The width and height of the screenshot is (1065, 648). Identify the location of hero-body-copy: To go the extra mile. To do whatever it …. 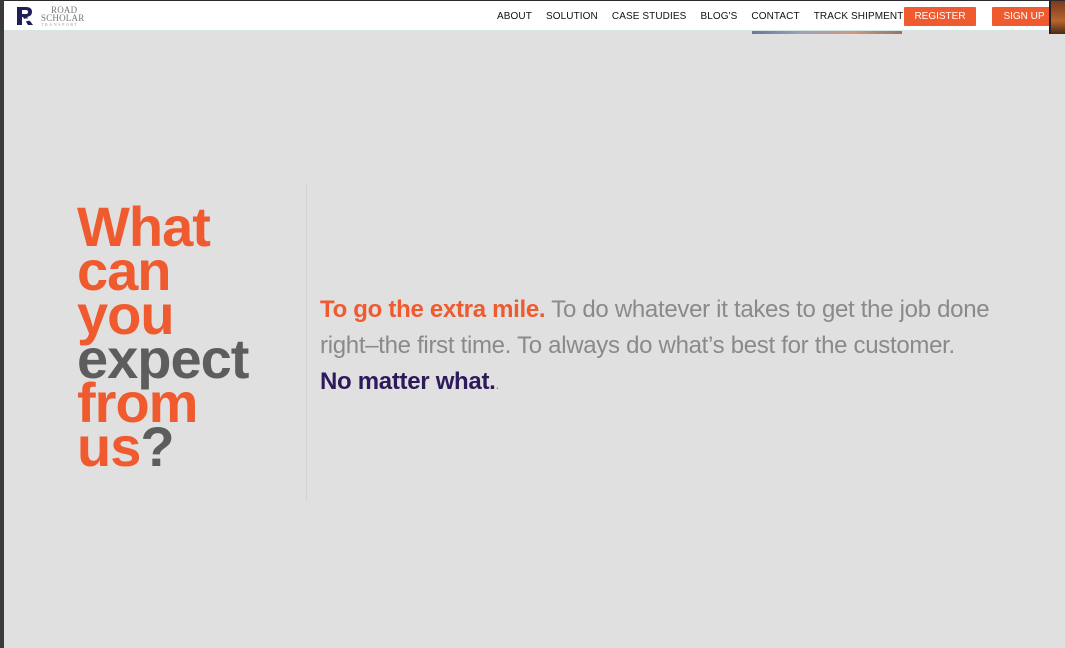
(685, 347).